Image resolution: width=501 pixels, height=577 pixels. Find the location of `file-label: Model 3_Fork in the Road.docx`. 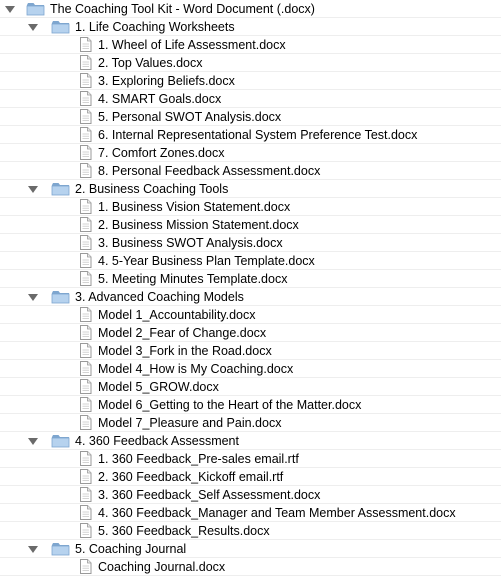

file-label: Model 3_Fork in the Road.docx is located at coordinates (185, 351).